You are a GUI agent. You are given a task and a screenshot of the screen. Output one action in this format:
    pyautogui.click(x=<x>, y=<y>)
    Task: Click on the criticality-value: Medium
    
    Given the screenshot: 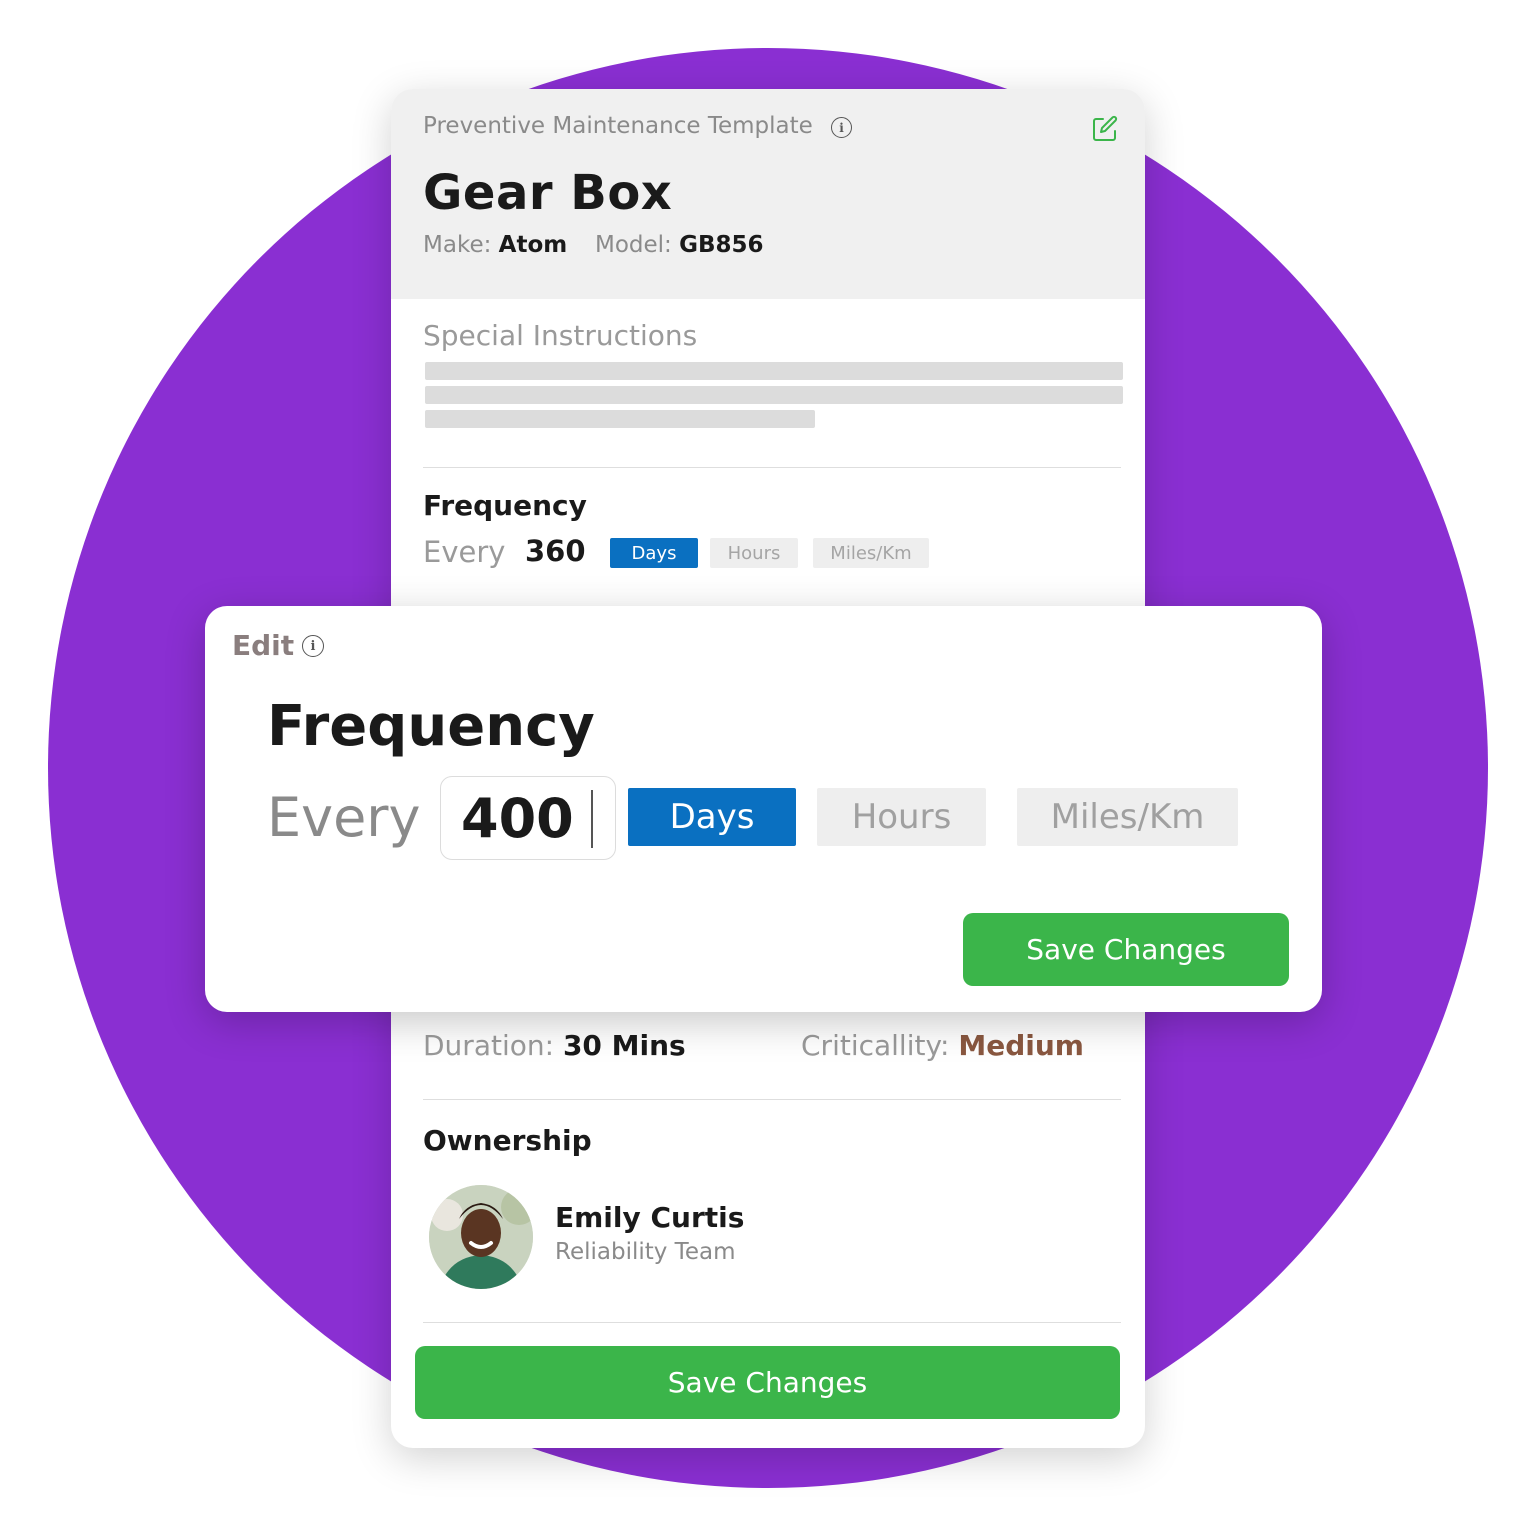 What is the action you would take?
    pyautogui.click(x=1021, y=1045)
    